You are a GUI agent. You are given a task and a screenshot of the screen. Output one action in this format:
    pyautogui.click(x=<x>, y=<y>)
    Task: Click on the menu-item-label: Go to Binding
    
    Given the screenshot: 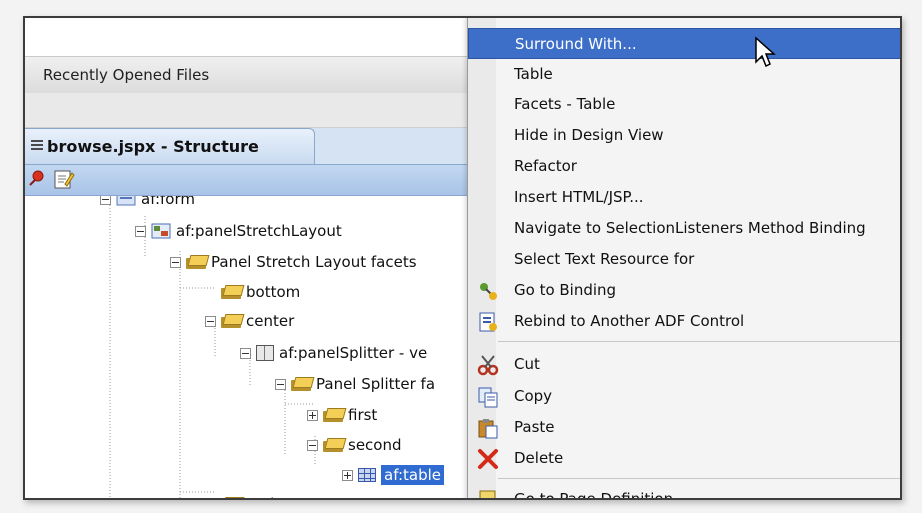 What is the action you would take?
    pyautogui.click(x=565, y=290)
    